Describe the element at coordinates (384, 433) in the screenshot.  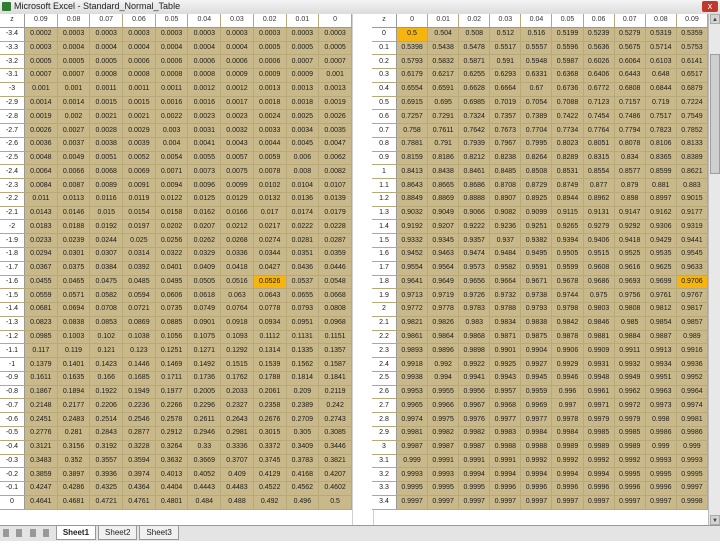
I see `z-value-cell: 2.9` at that location.